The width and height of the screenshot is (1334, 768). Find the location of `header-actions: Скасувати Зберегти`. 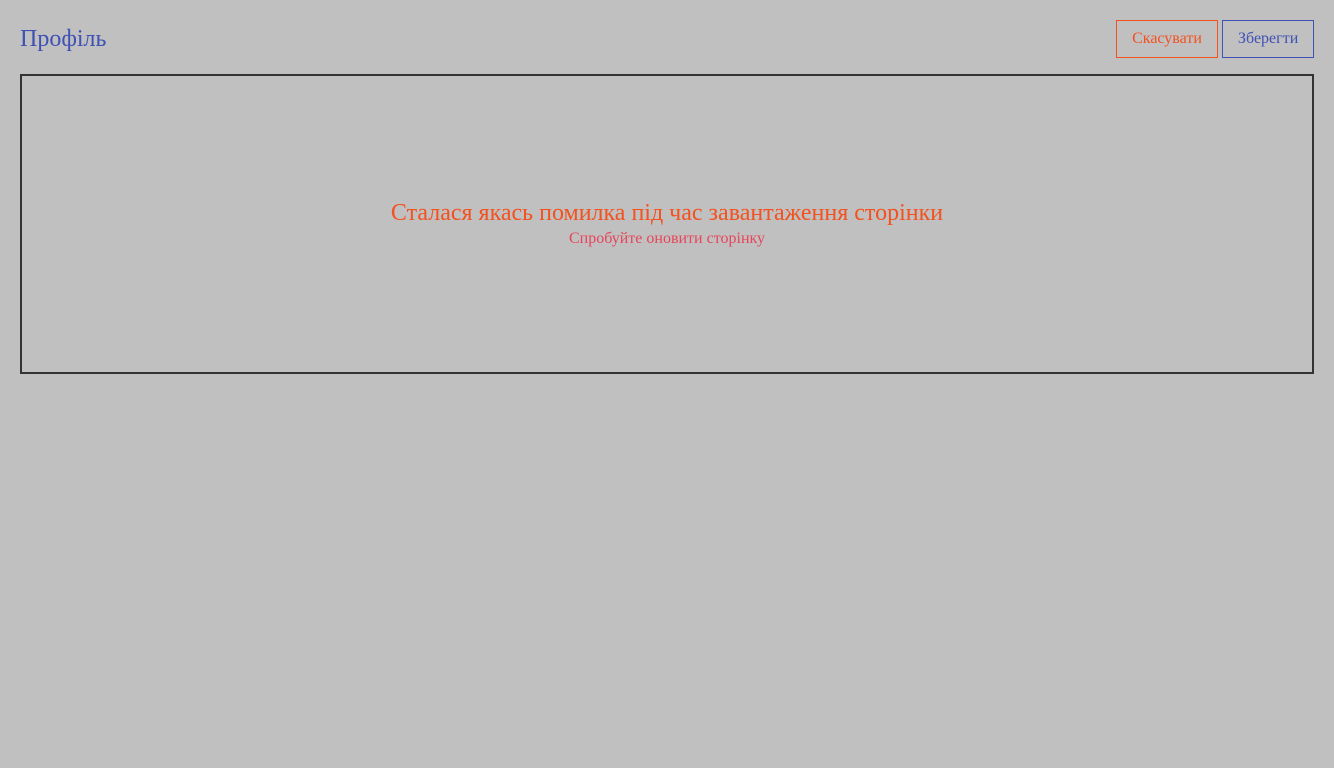

header-actions: Скасувати Зберегти is located at coordinates (1215, 39).